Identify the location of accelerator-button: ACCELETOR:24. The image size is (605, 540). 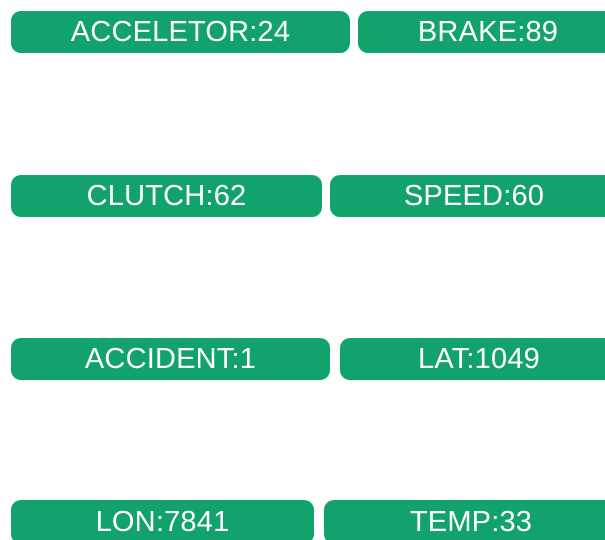
(180, 32).